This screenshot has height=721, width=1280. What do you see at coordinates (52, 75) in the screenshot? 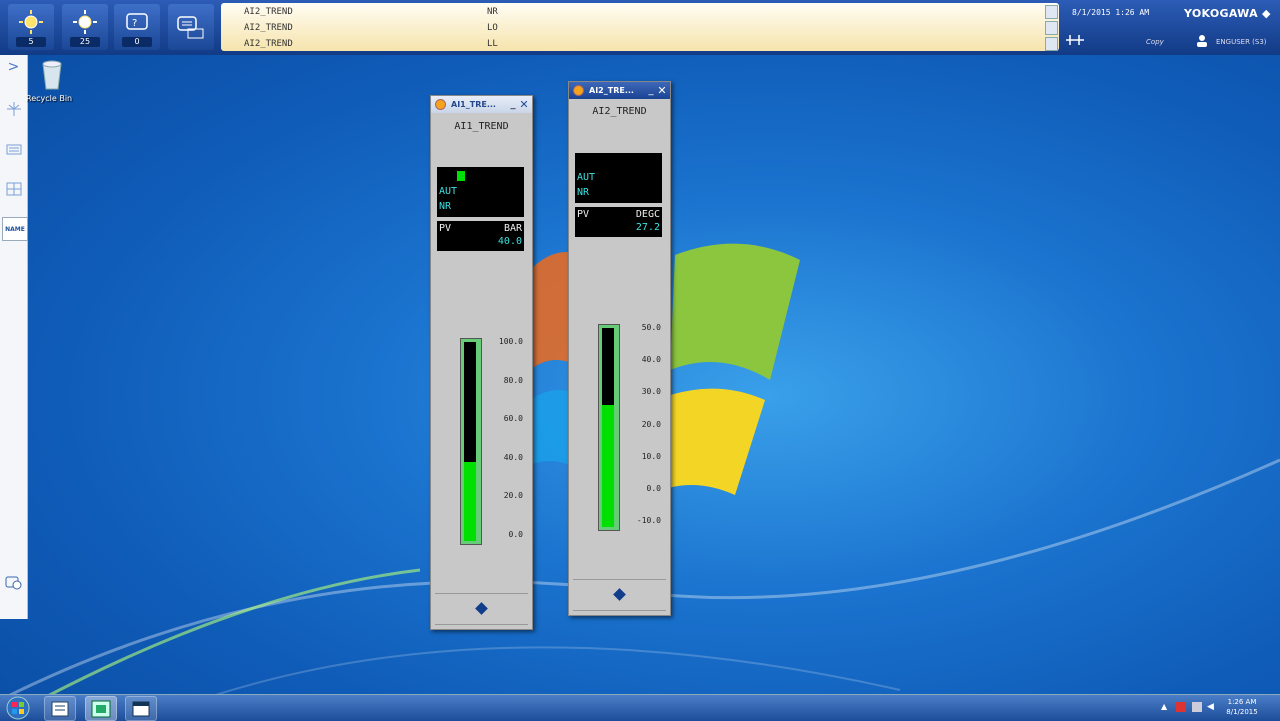
I see `recycle-bin-icon` at bounding box center [52, 75].